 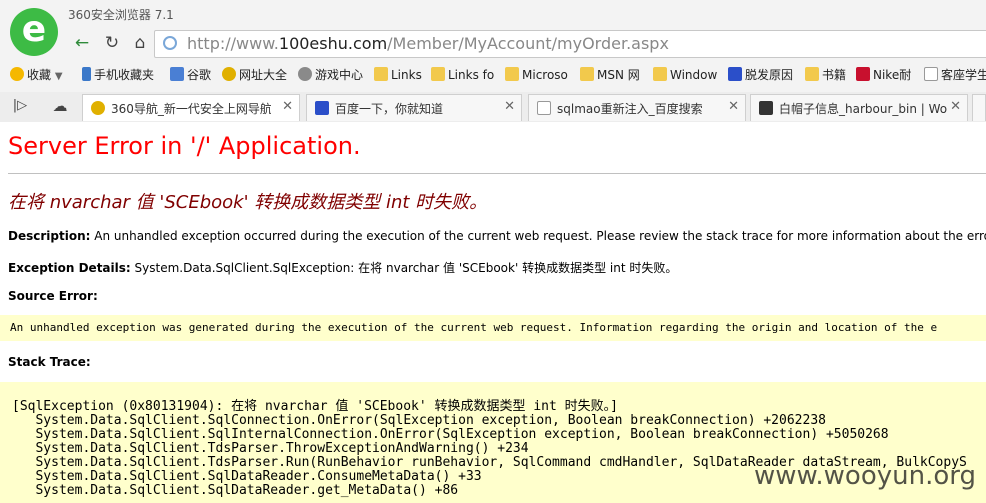 What do you see at coordinates (305, 74) in the screenshot?
I see `gamepad-icon` at bounding box center [305, 74].